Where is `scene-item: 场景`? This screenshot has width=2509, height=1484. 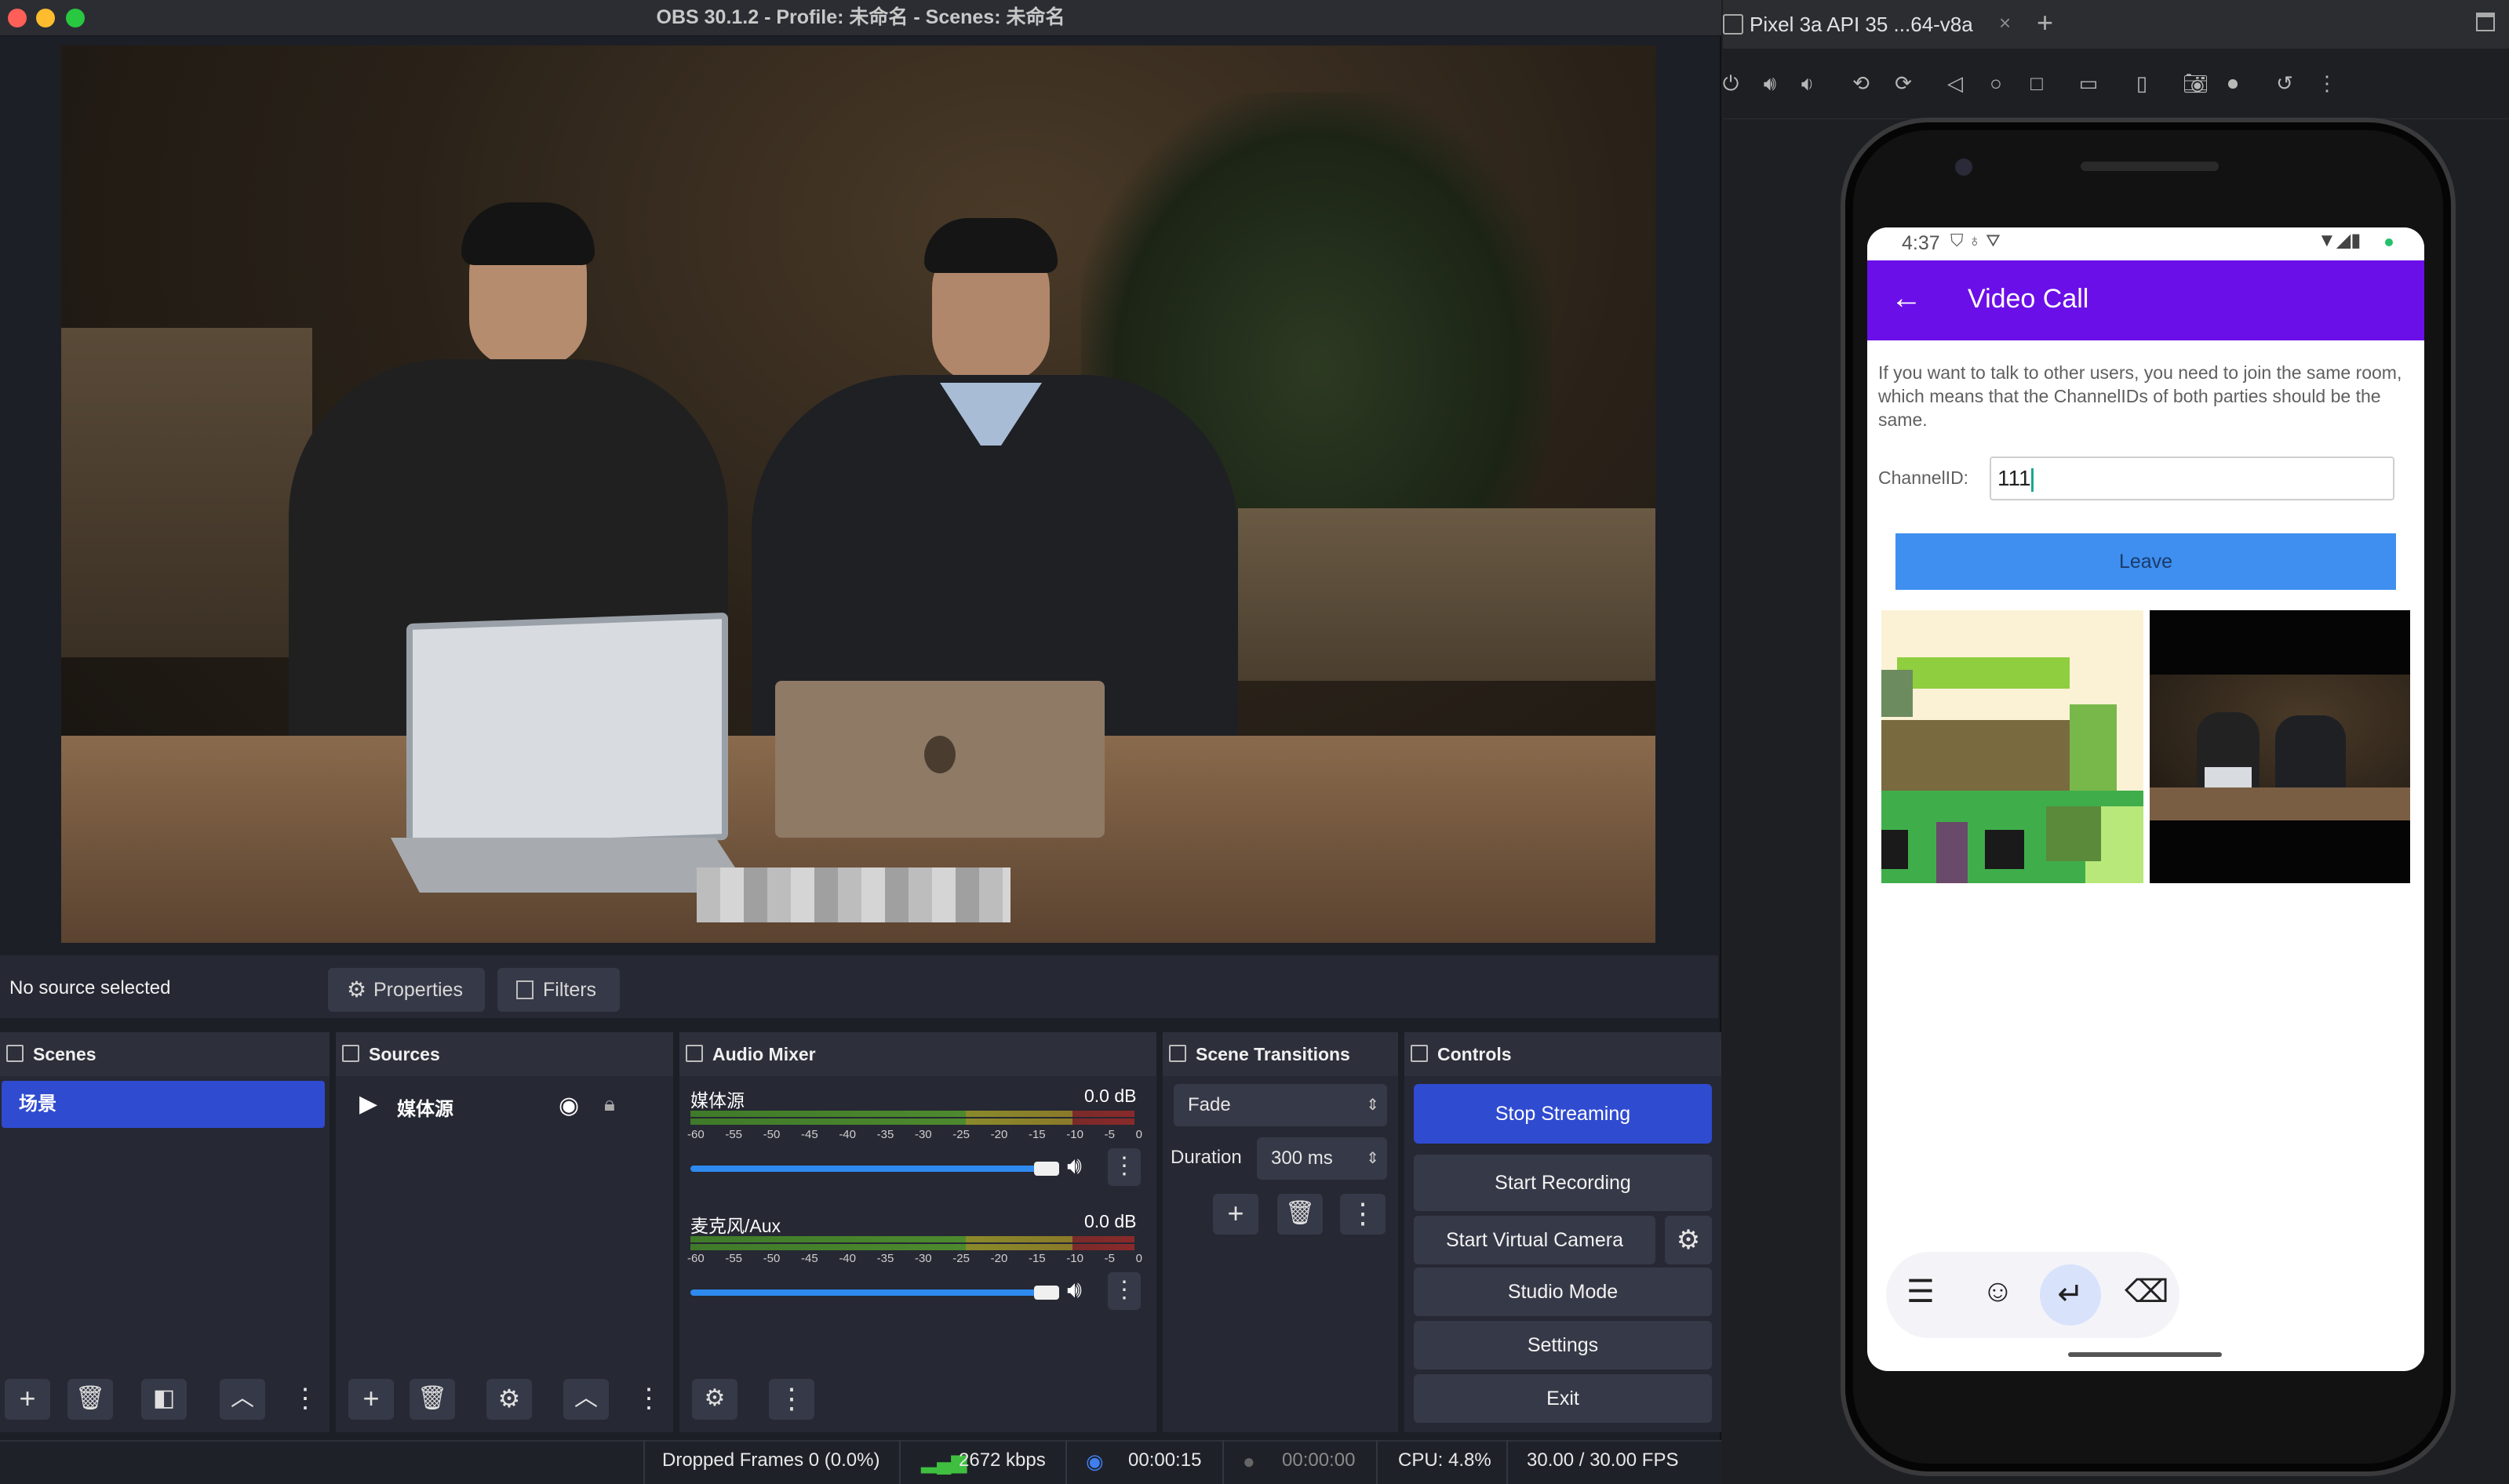
scene-item: 场景 is located at coordinates (163, 1104).